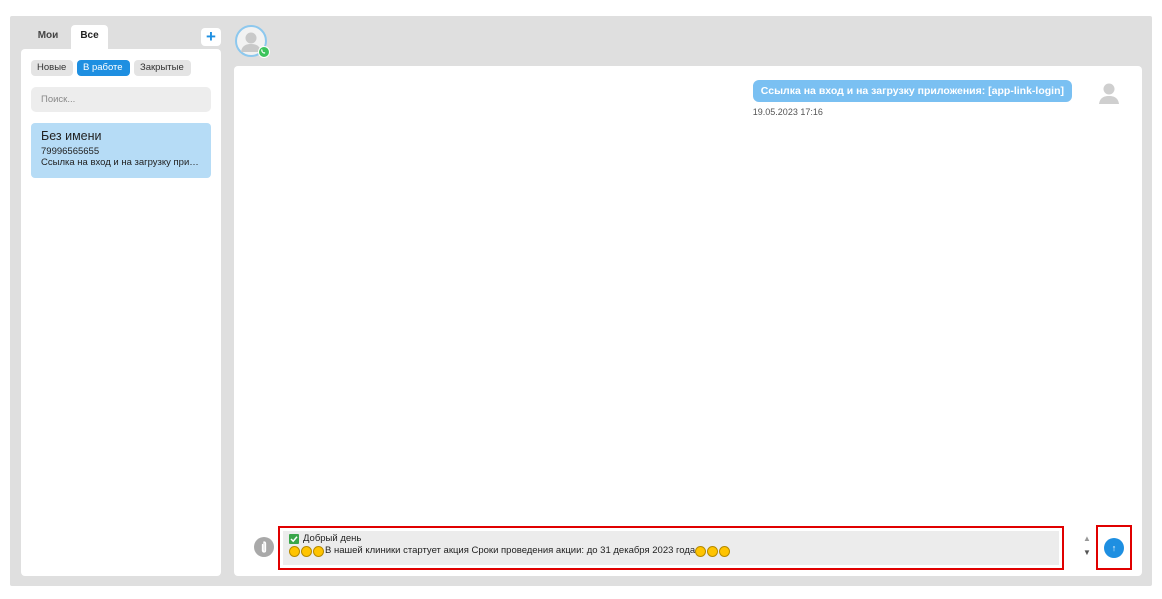  What do you see at coordinates (48, 37) in the screenshot?
I see `tab-mine: Мои` at bounding box center [48, 37].